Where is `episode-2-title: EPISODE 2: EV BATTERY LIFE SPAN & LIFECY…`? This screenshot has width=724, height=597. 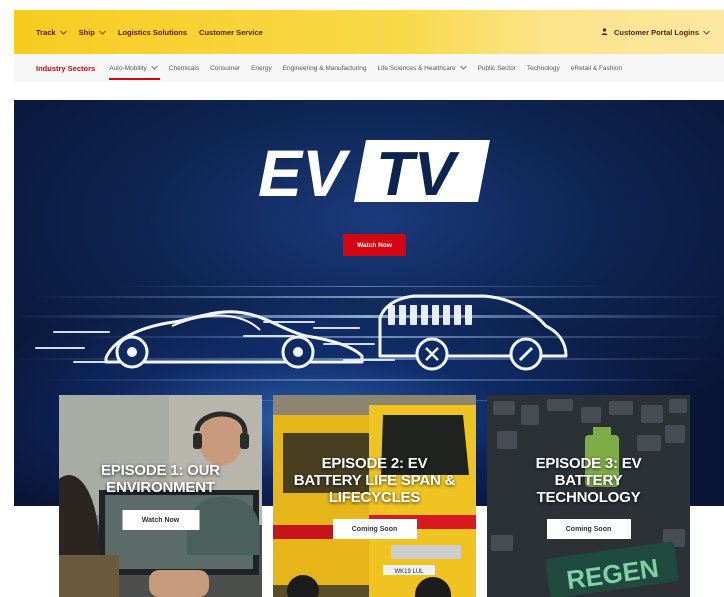
episode-2-title: EPISODE 2: EV BATTERY LIFE SPAN & LIFECY… is located at coordinates (374, 480).